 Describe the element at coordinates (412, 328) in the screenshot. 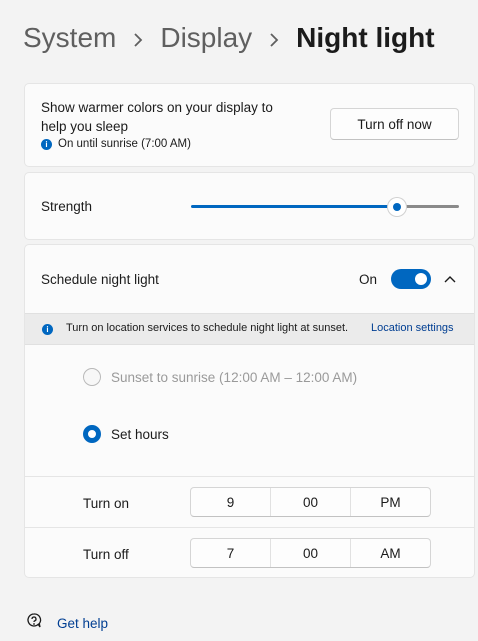

I see `location-settings-link: Location settings` at that location.